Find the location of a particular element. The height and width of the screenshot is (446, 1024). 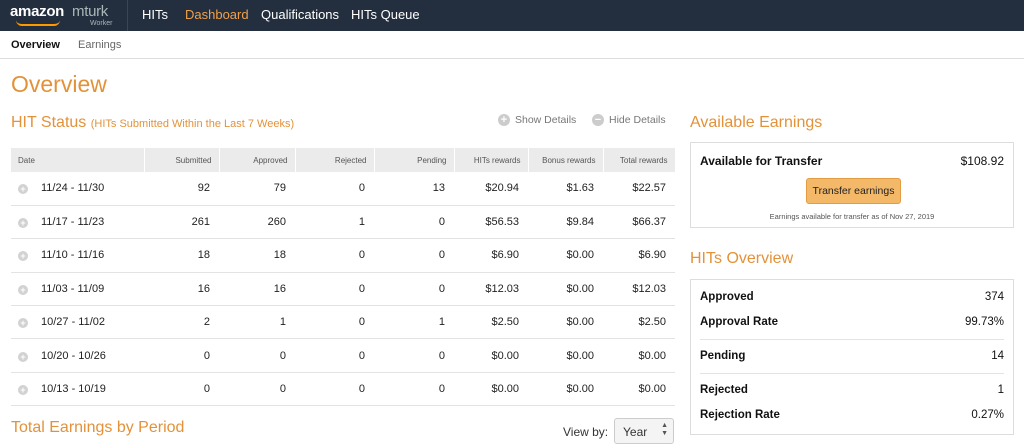

table-row: +10/13 - 10/19 0 0 0 0 $0.00 $0.00 $0.00 is located at coordinates (343, 389).